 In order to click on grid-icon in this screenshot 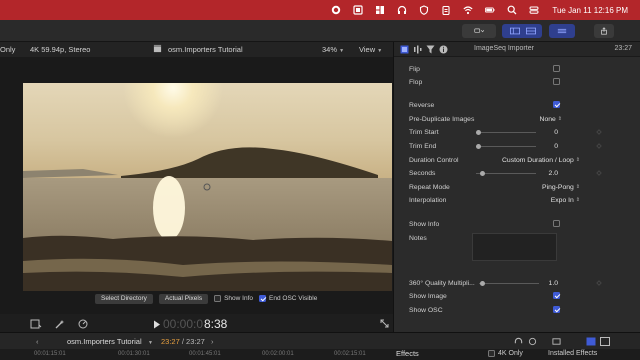, I will do `click(379, 10)`.